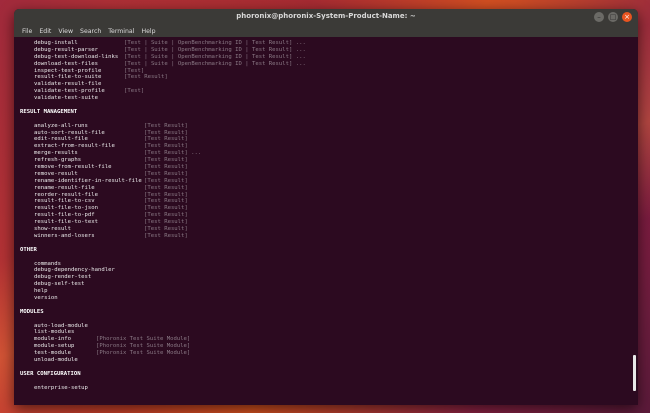 This screenshot has width=650, height=413. Describe the element at coordinates (76, 56) in the screenshot. I see `command-name: debug-test-download-links` at that location.